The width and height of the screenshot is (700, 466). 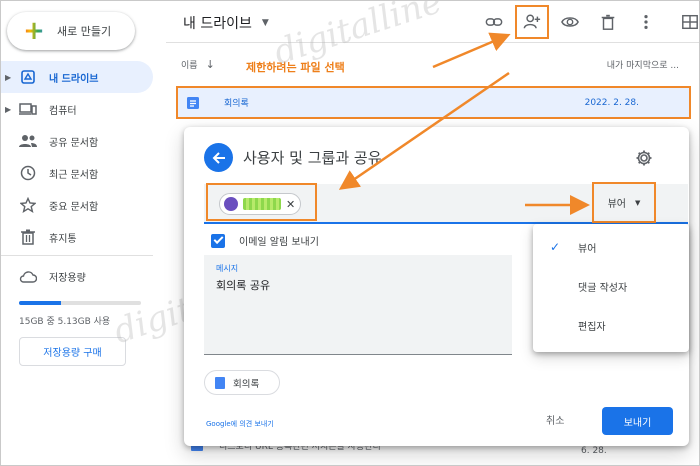 I want to click on send-button: 보내기, so click(x=637, y=421).